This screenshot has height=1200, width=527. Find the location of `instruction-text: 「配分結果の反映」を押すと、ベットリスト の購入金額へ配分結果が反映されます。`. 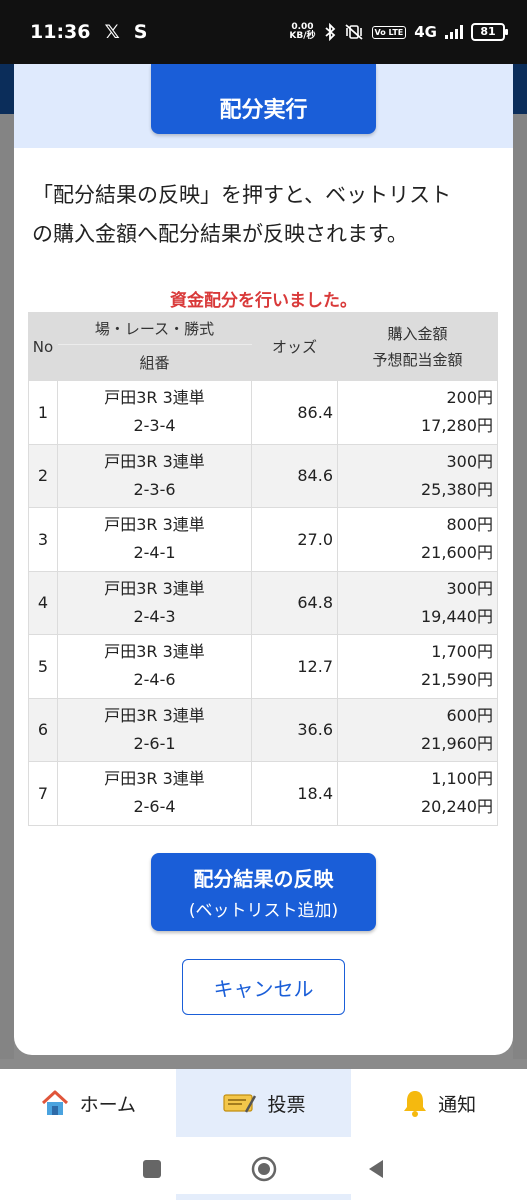

instruction-text: 「配分結果の反映」を押すと、ベットリスト の購入金額へ配分結果が反映されます。 is located at coordinates (242, 214).